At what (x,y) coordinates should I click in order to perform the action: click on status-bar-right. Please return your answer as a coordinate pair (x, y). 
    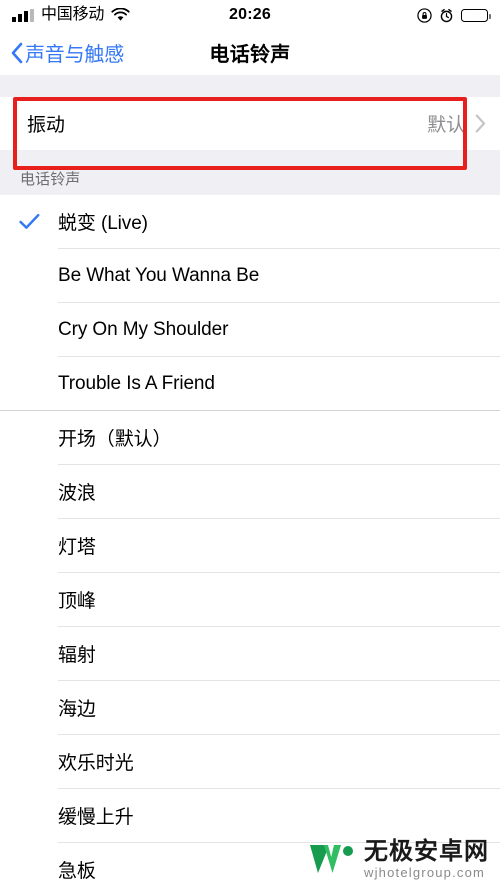
    Looking at the image, I should click on (370, 15).